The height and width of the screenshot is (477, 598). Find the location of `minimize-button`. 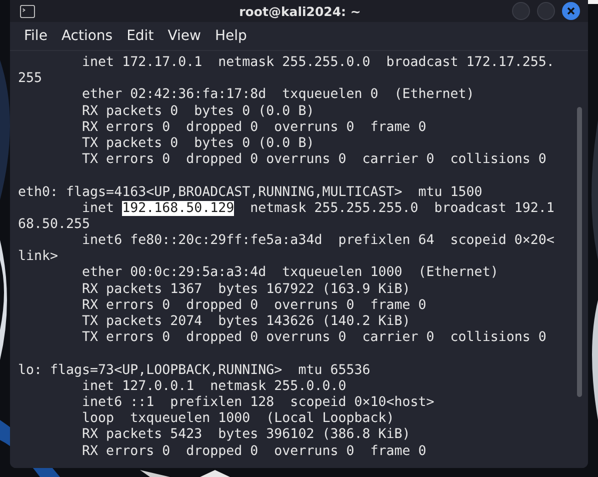

minimize-button is located at coordinates (521, 11).